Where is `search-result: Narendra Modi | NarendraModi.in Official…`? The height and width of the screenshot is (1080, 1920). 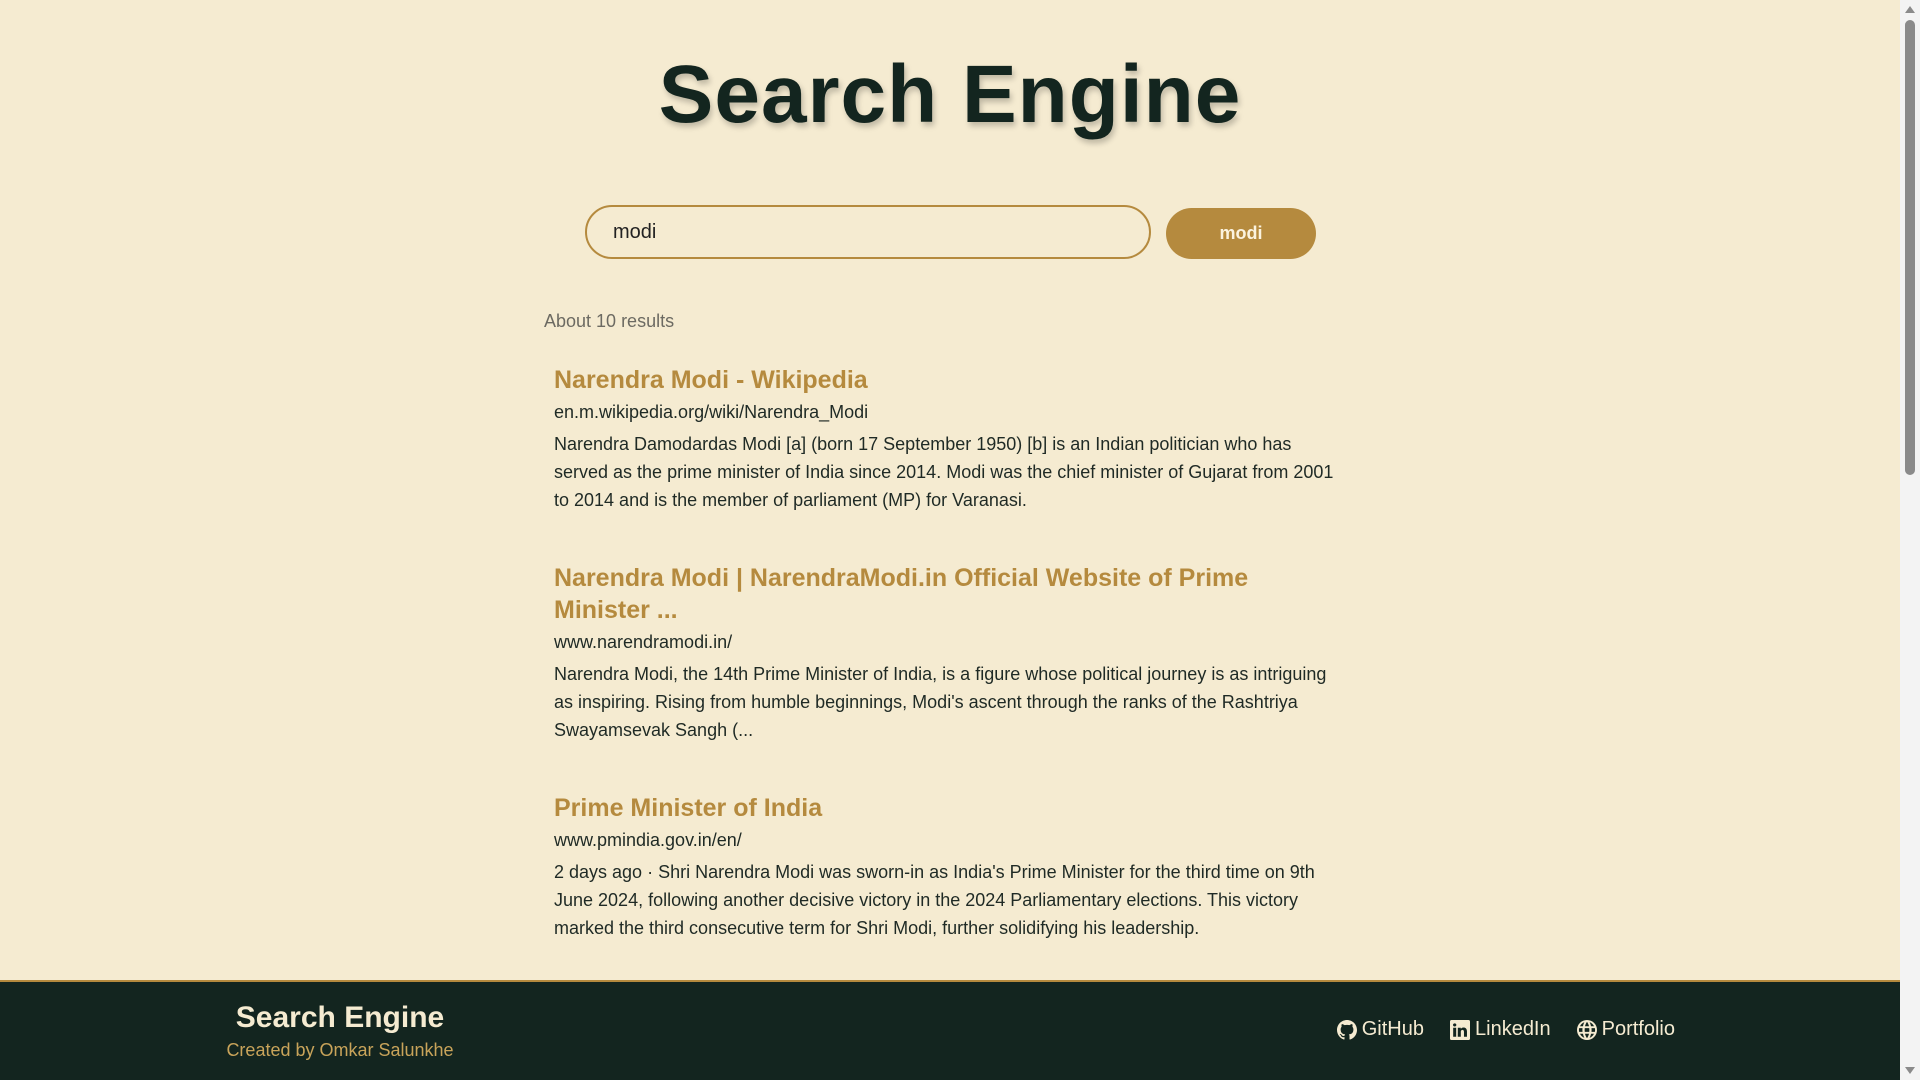
search-result: Narendra Modi | NarendraModi.in Official… is located at coordinates (949, 653).